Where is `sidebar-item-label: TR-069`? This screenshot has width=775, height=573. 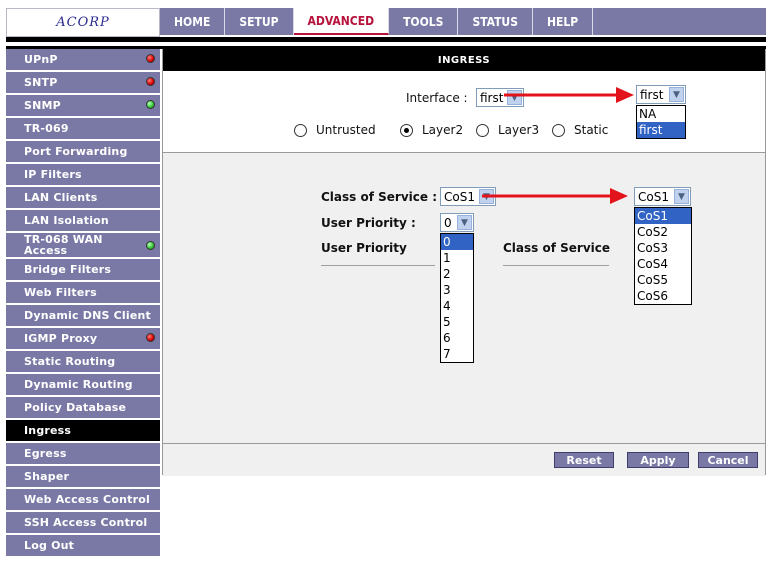
sidebar-item-label: TR-069 is located at coordinates (46, 128).